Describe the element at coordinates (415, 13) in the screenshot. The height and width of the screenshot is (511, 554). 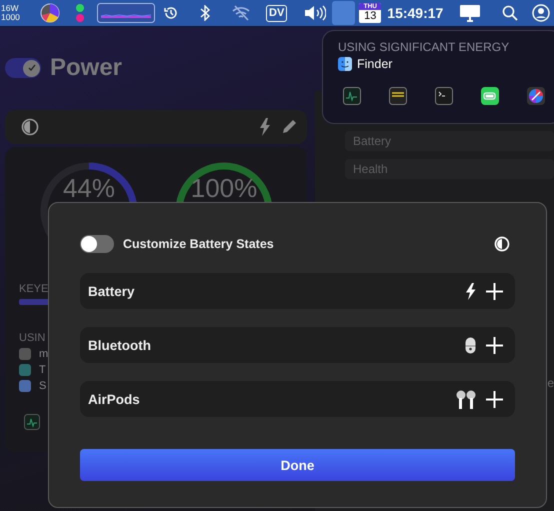
I see `clock: 15:49:17` at that location.